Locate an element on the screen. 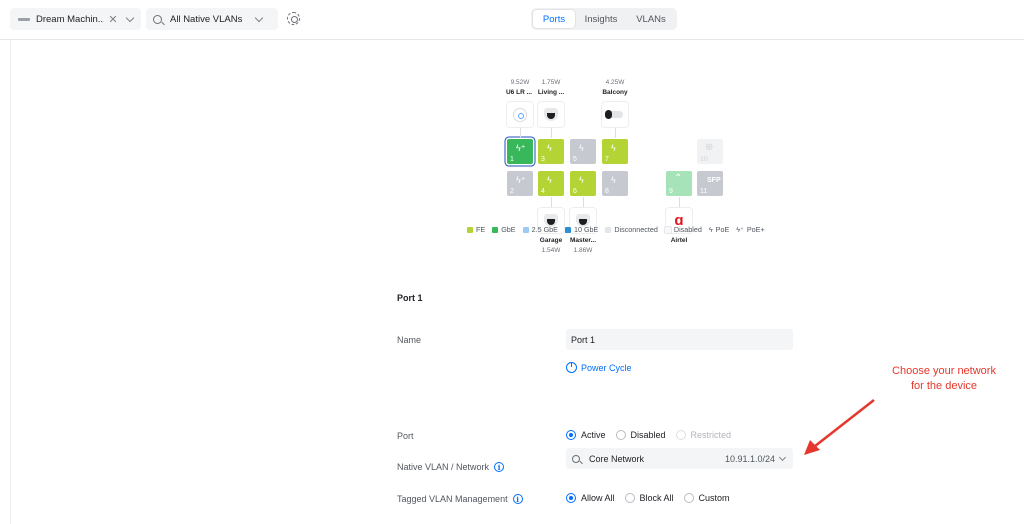 This screenshot has height=524, width=1024. radio-disabled: Disabled is located at coordinates (640, 435).